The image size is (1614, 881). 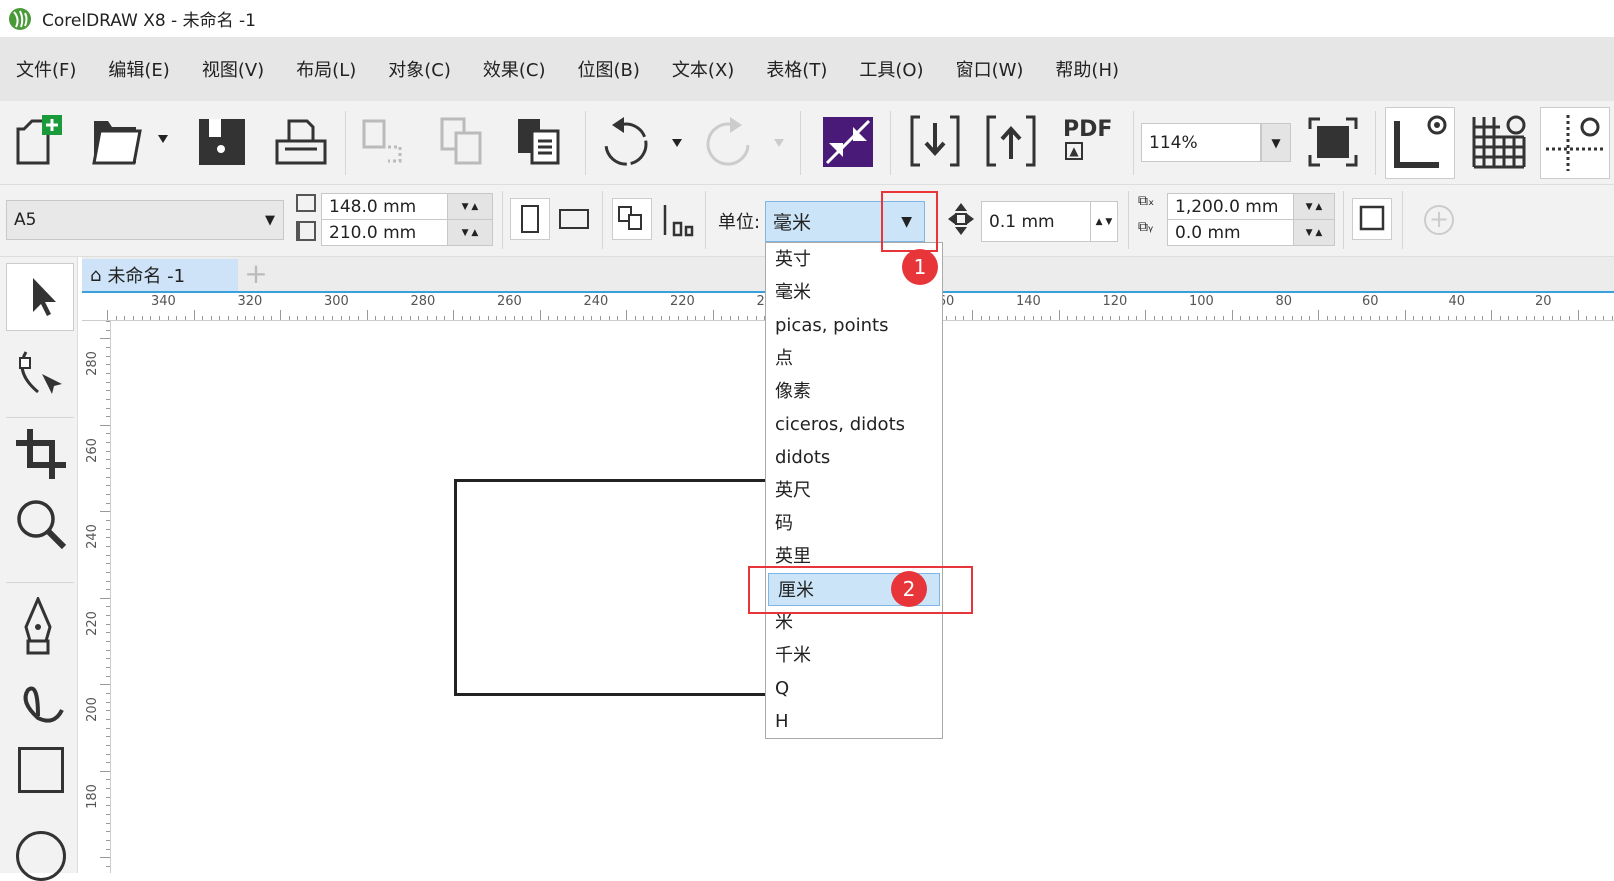 What do you see at coordinates (514, 69) in the screenshot?
I see `menu-effects: 效果(C)` at bounding box center [514, 69].